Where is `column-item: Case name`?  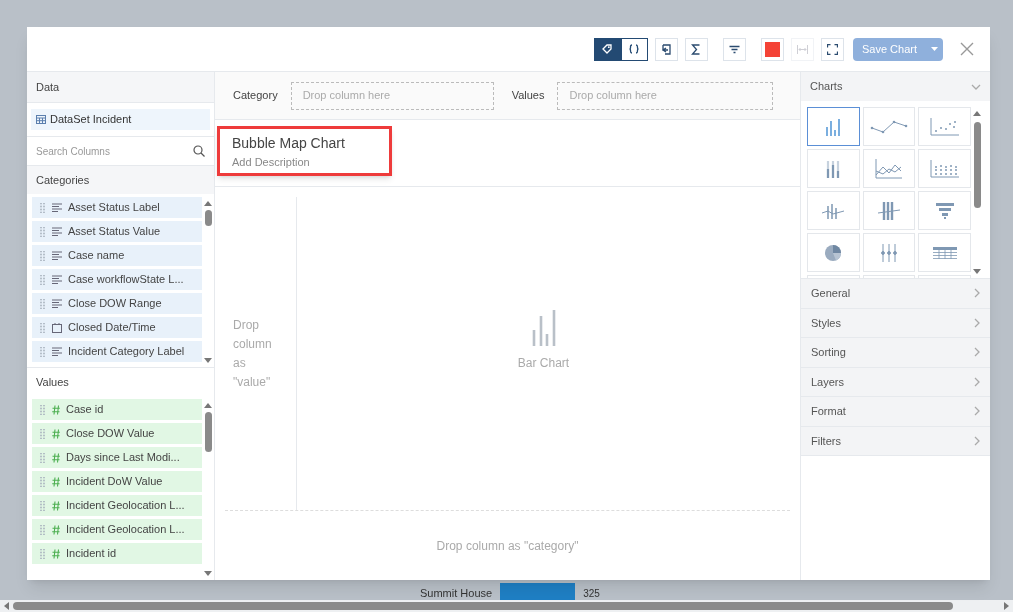
column-item: Case name is located at coordinates (117, 255).